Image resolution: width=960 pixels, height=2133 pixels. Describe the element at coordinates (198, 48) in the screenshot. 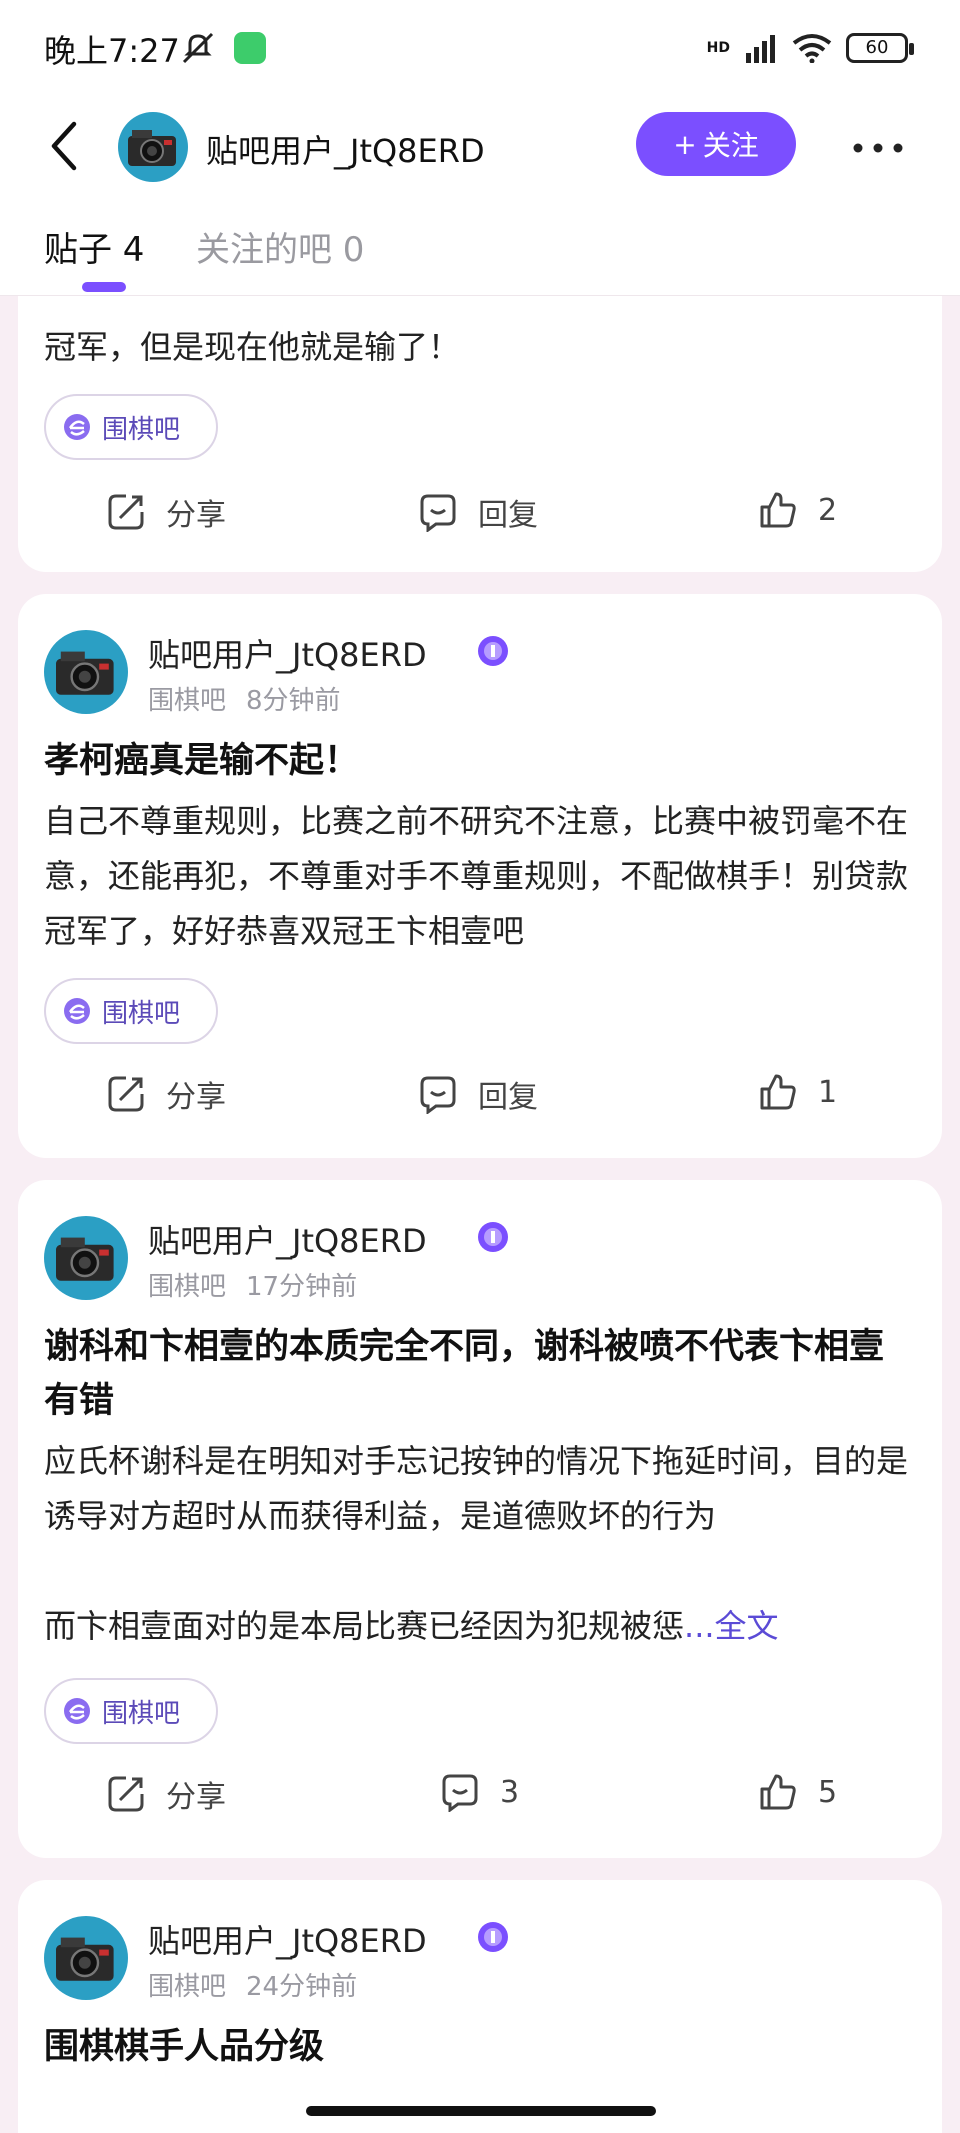

I see `mute-icon` at that location.